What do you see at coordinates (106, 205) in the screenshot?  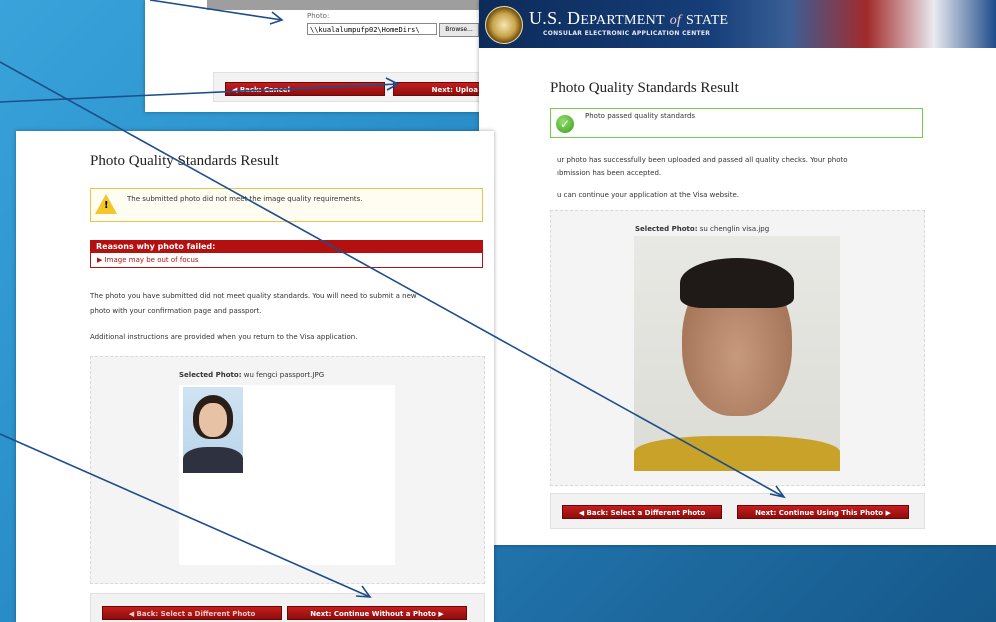 I see `warning-icon-mark: !` at bounding box center [106, 205].